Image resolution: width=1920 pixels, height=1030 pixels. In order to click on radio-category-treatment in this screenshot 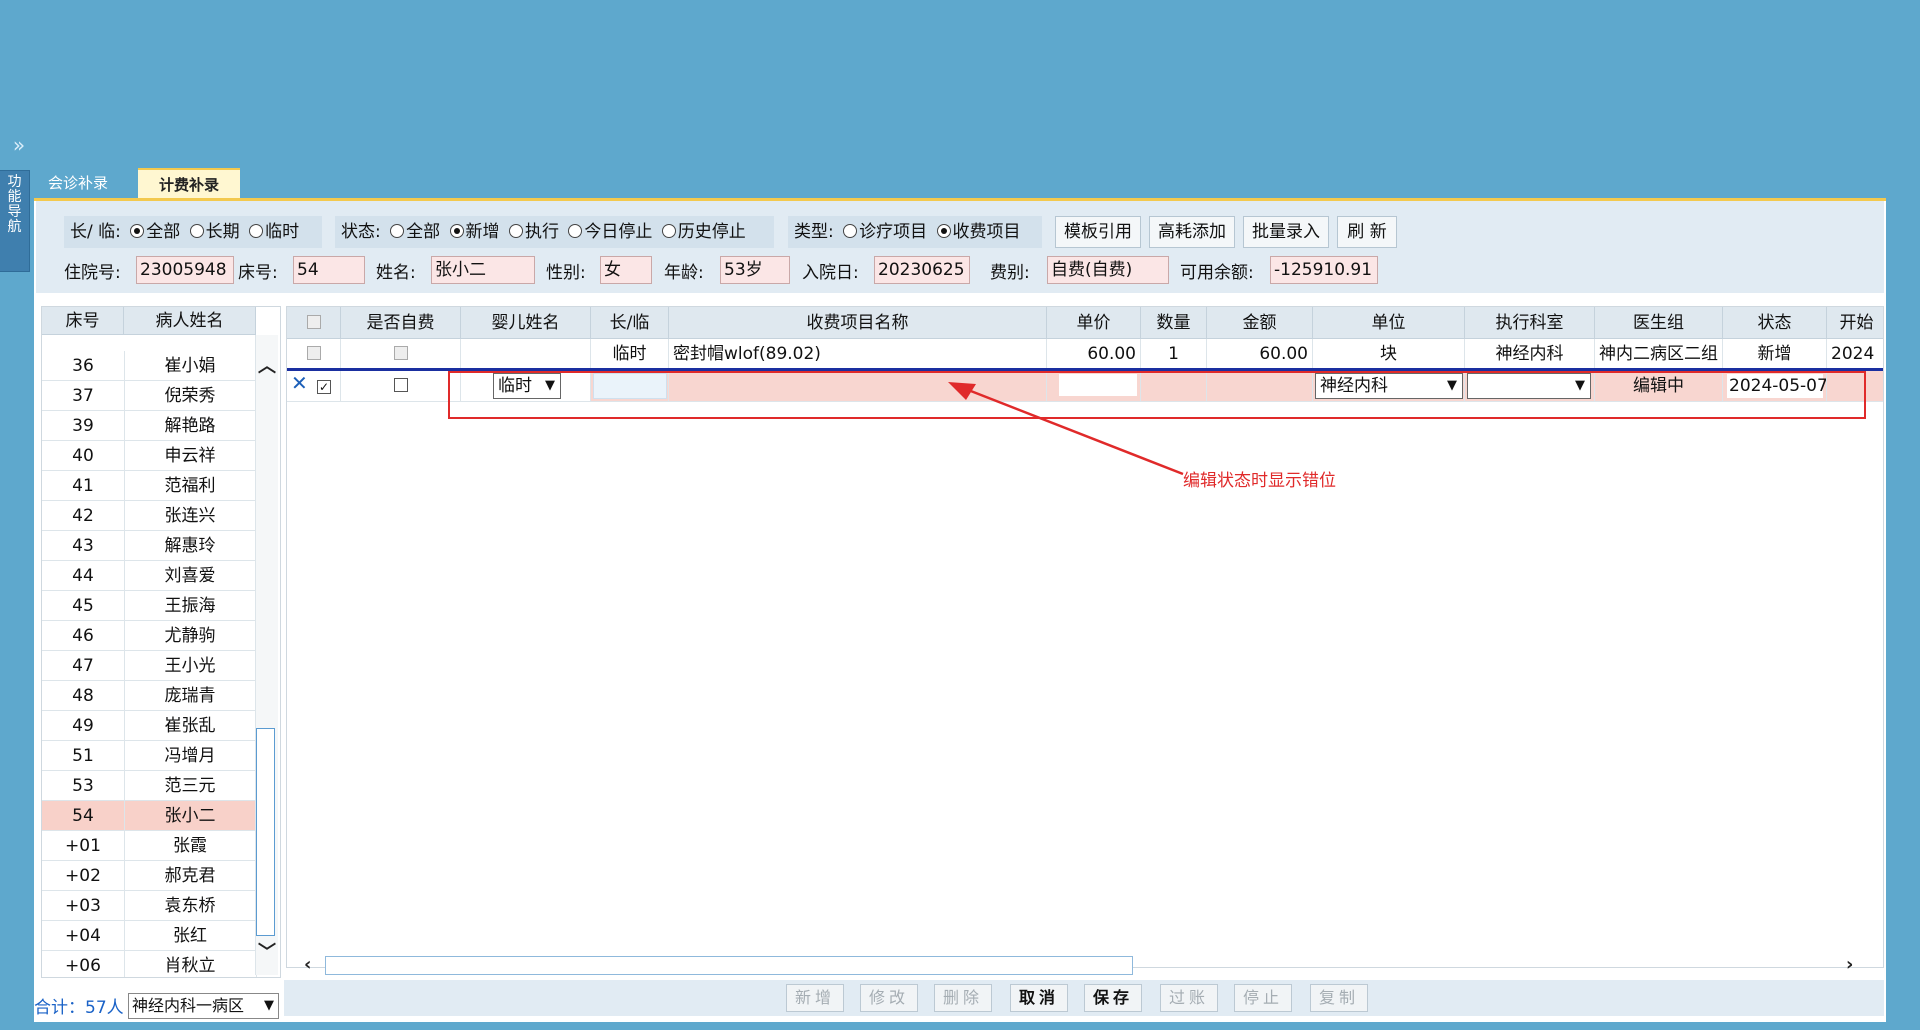, I will do `click(850, 231)`.